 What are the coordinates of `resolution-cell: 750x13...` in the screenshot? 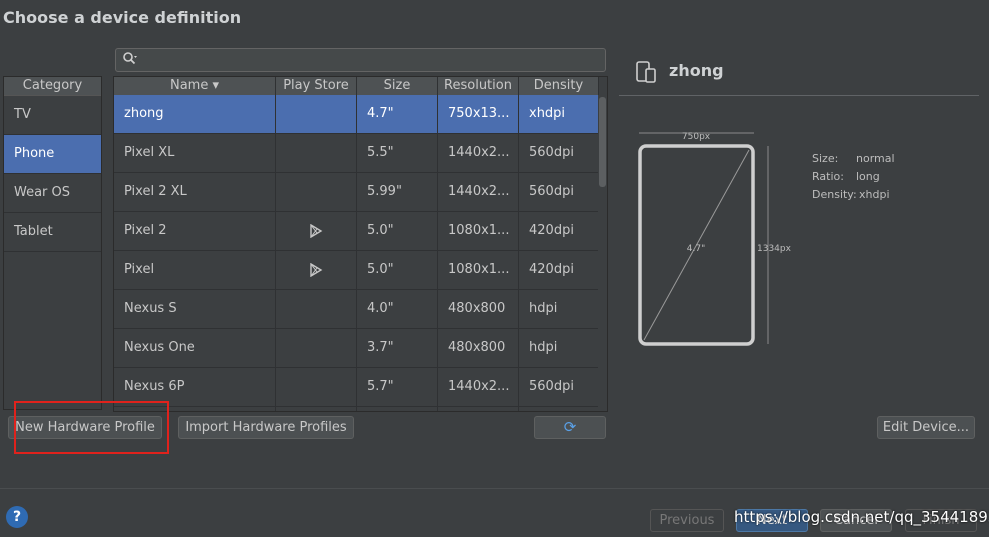 It's located at (478, 114).